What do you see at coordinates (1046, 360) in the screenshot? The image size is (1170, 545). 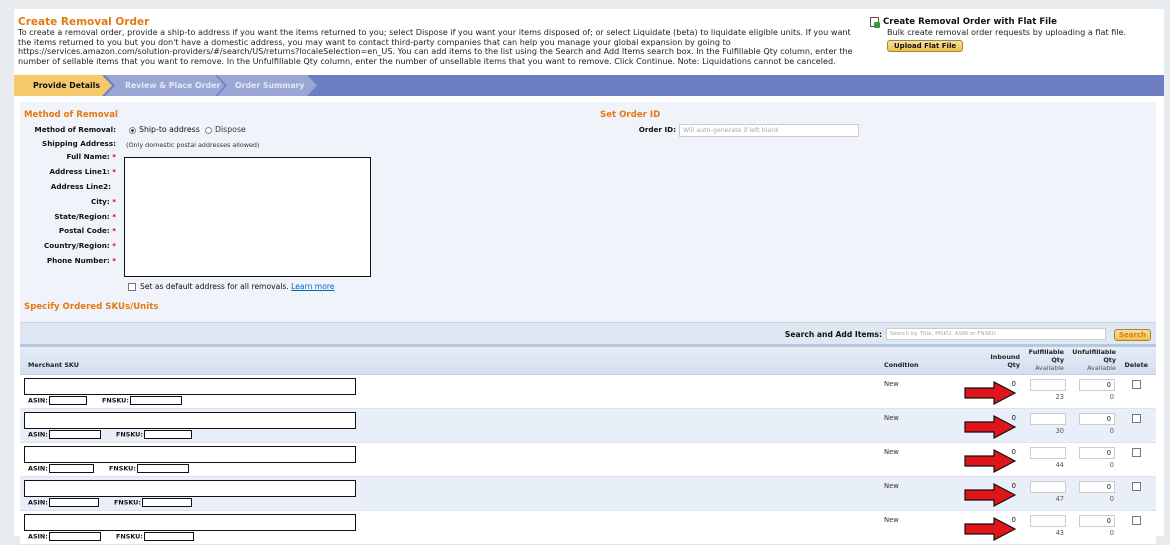 I see `col-fulfillable-qty: Fulfillable Qty Available` at bounding box center [1046, 360].